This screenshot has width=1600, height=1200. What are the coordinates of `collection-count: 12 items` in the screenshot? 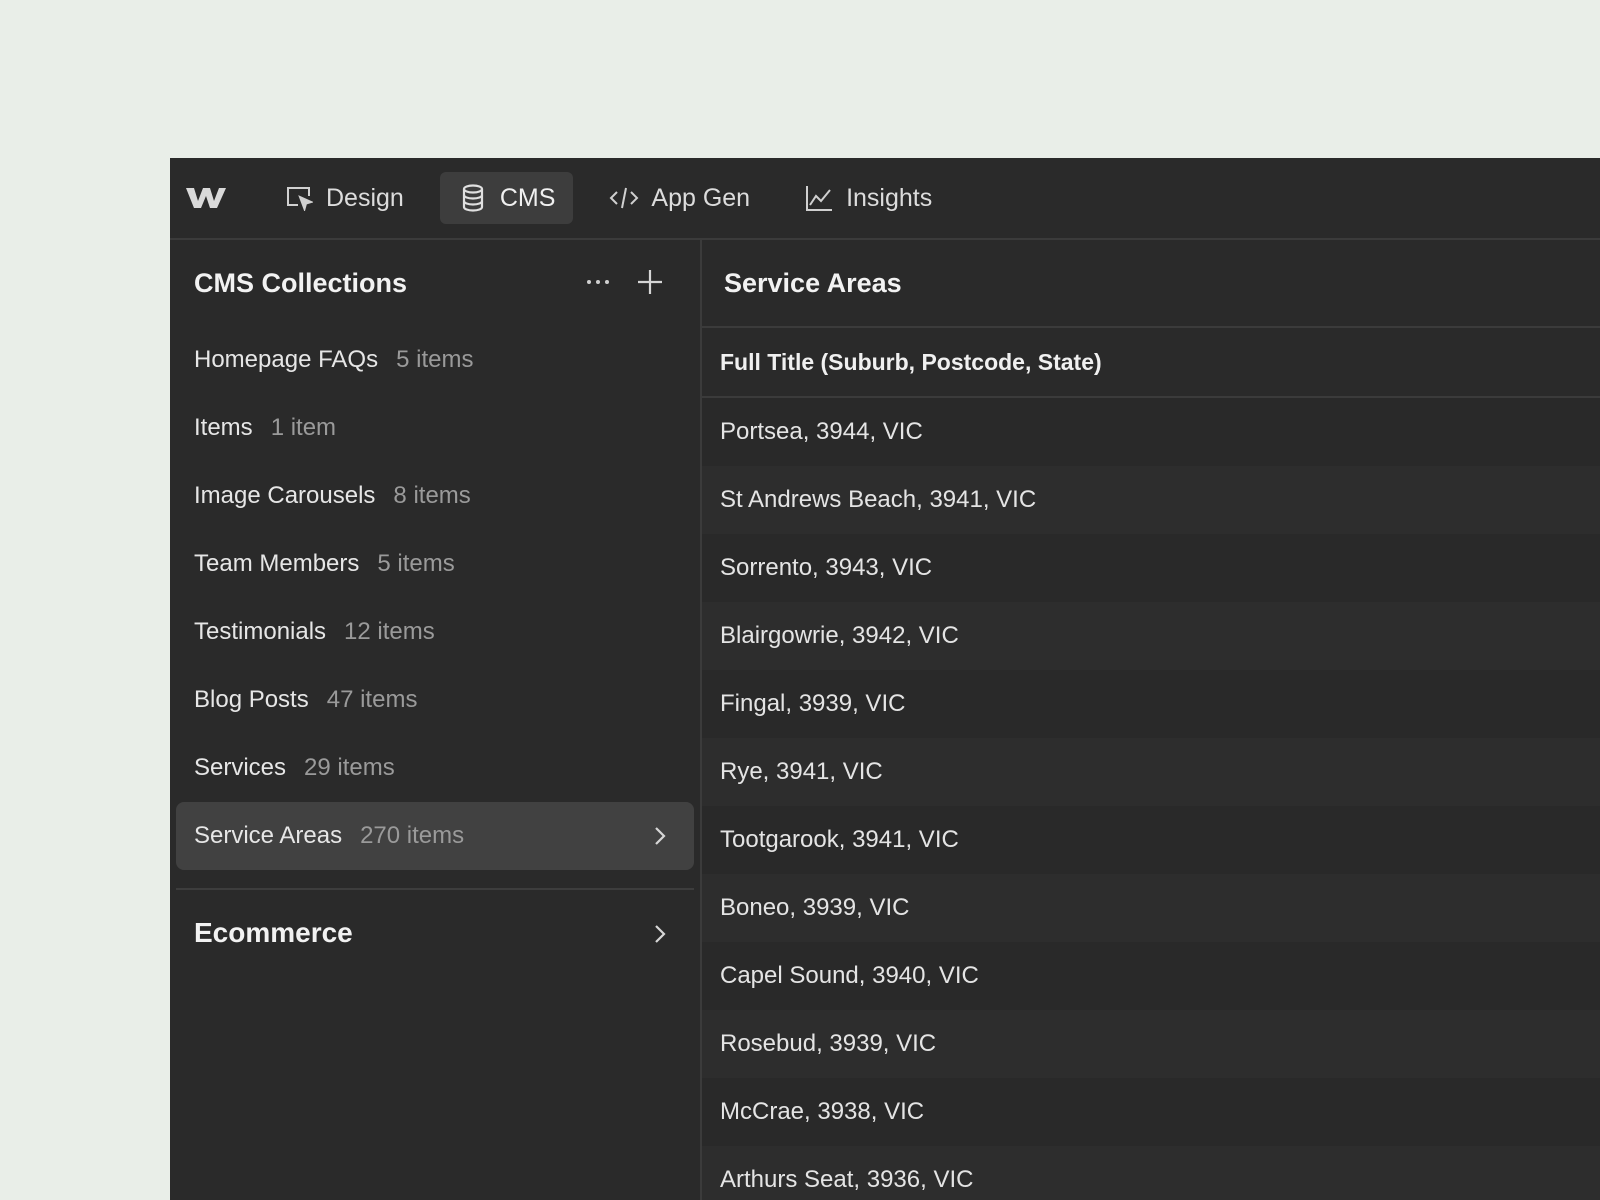 It's located at (389, 631).